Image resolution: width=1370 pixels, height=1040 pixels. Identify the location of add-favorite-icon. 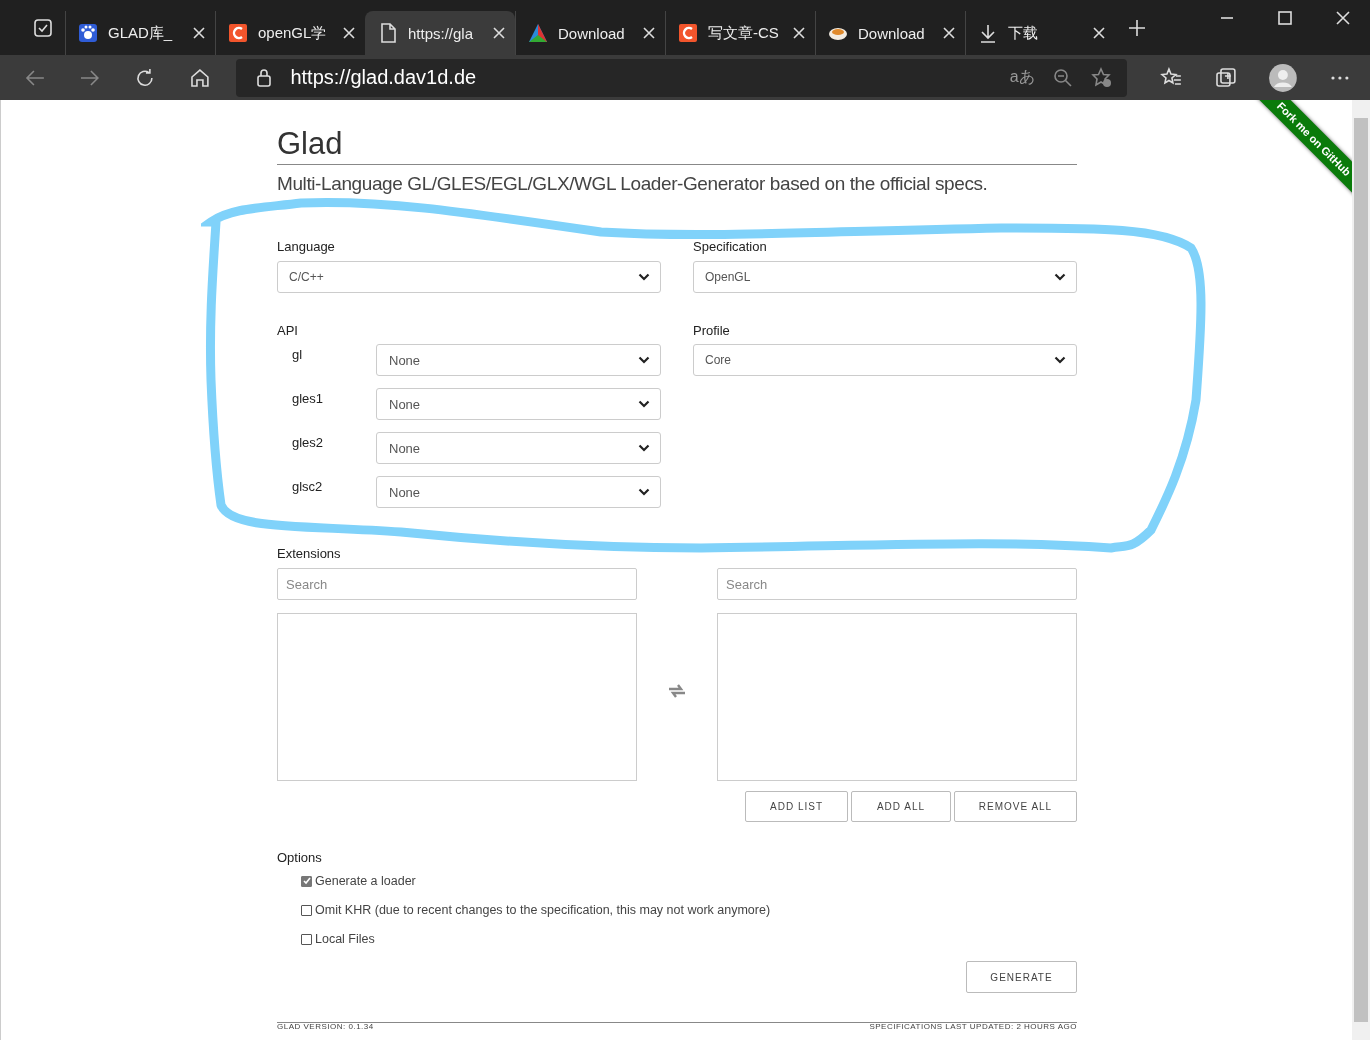
(1101, 77).